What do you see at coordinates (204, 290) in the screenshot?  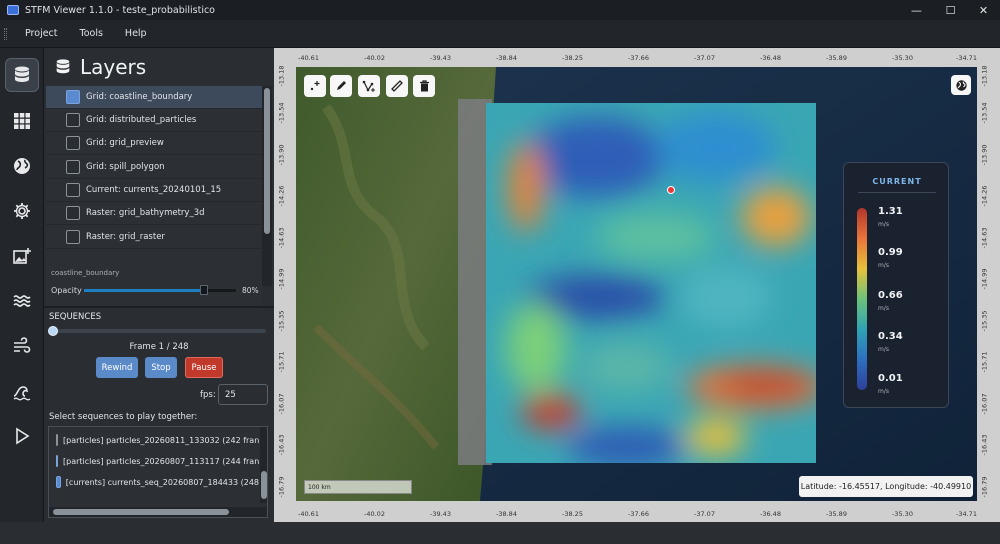 I see `opacity-slider-handle` at bounding box center [204, 290].